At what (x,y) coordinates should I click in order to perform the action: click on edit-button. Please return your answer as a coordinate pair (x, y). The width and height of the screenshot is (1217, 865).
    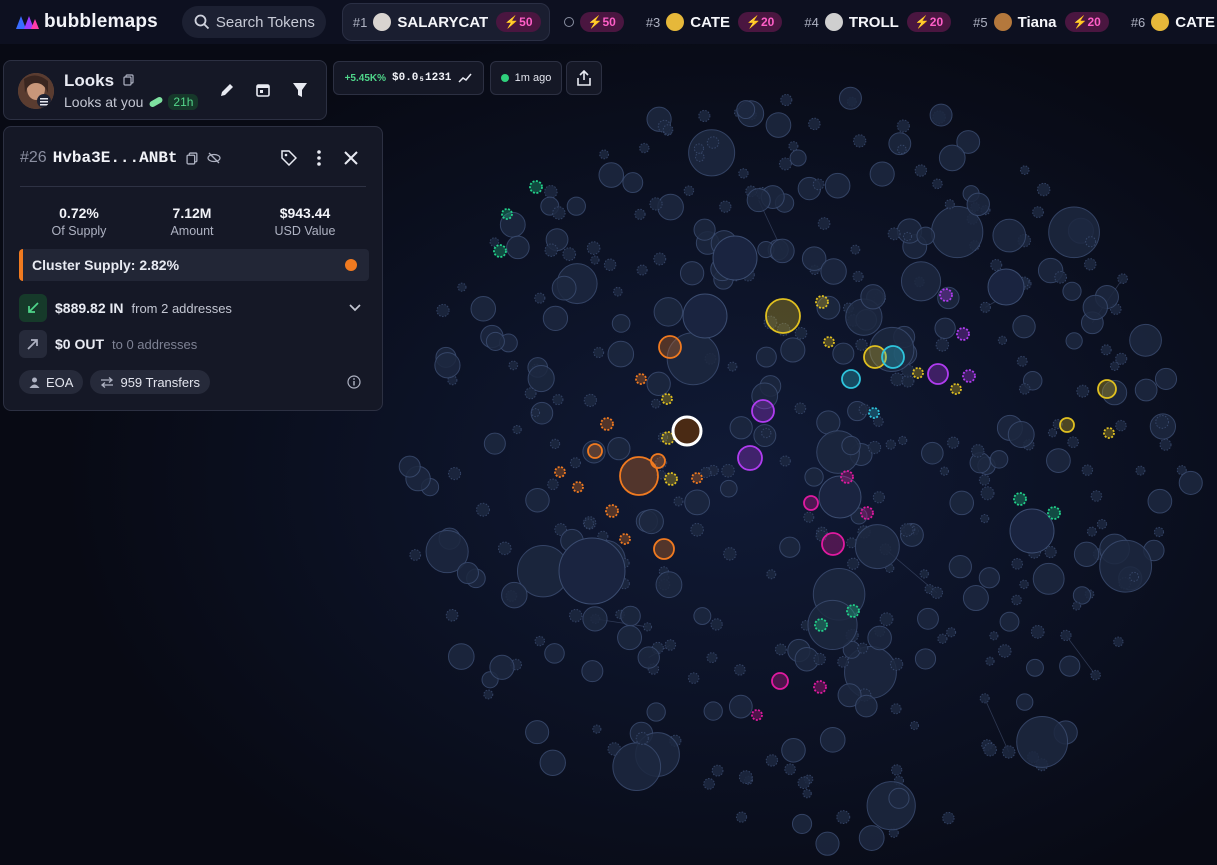
    Looking at the image, I should click on (227, 90).